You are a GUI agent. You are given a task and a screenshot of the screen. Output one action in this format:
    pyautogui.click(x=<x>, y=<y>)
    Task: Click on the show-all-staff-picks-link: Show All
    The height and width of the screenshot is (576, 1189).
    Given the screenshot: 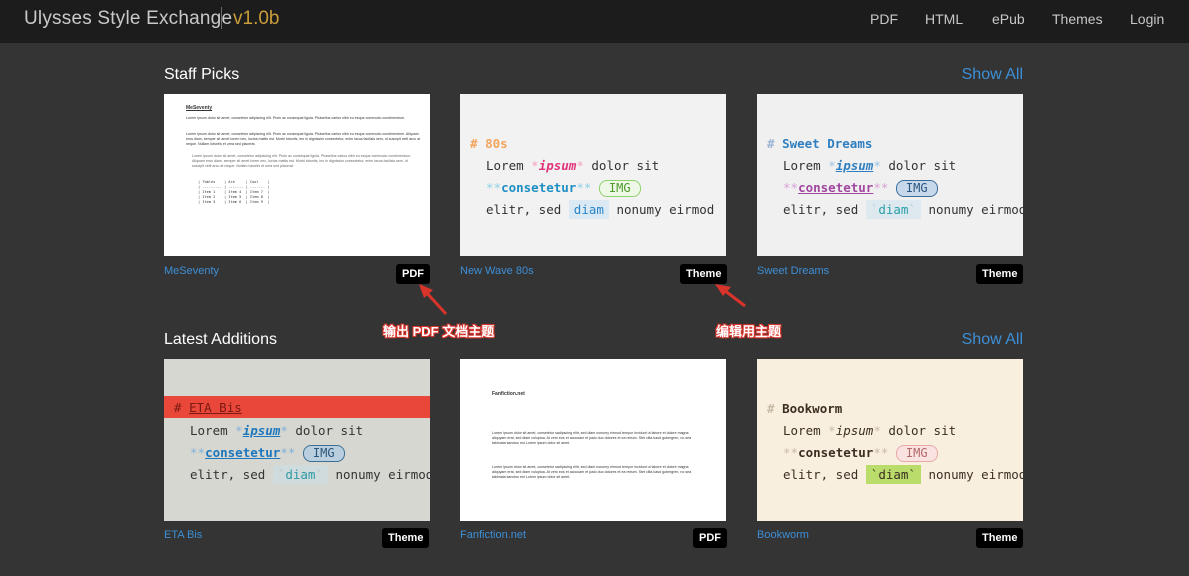 What is the action you would take?
    pyautogui.click(x=992, y=75)
    